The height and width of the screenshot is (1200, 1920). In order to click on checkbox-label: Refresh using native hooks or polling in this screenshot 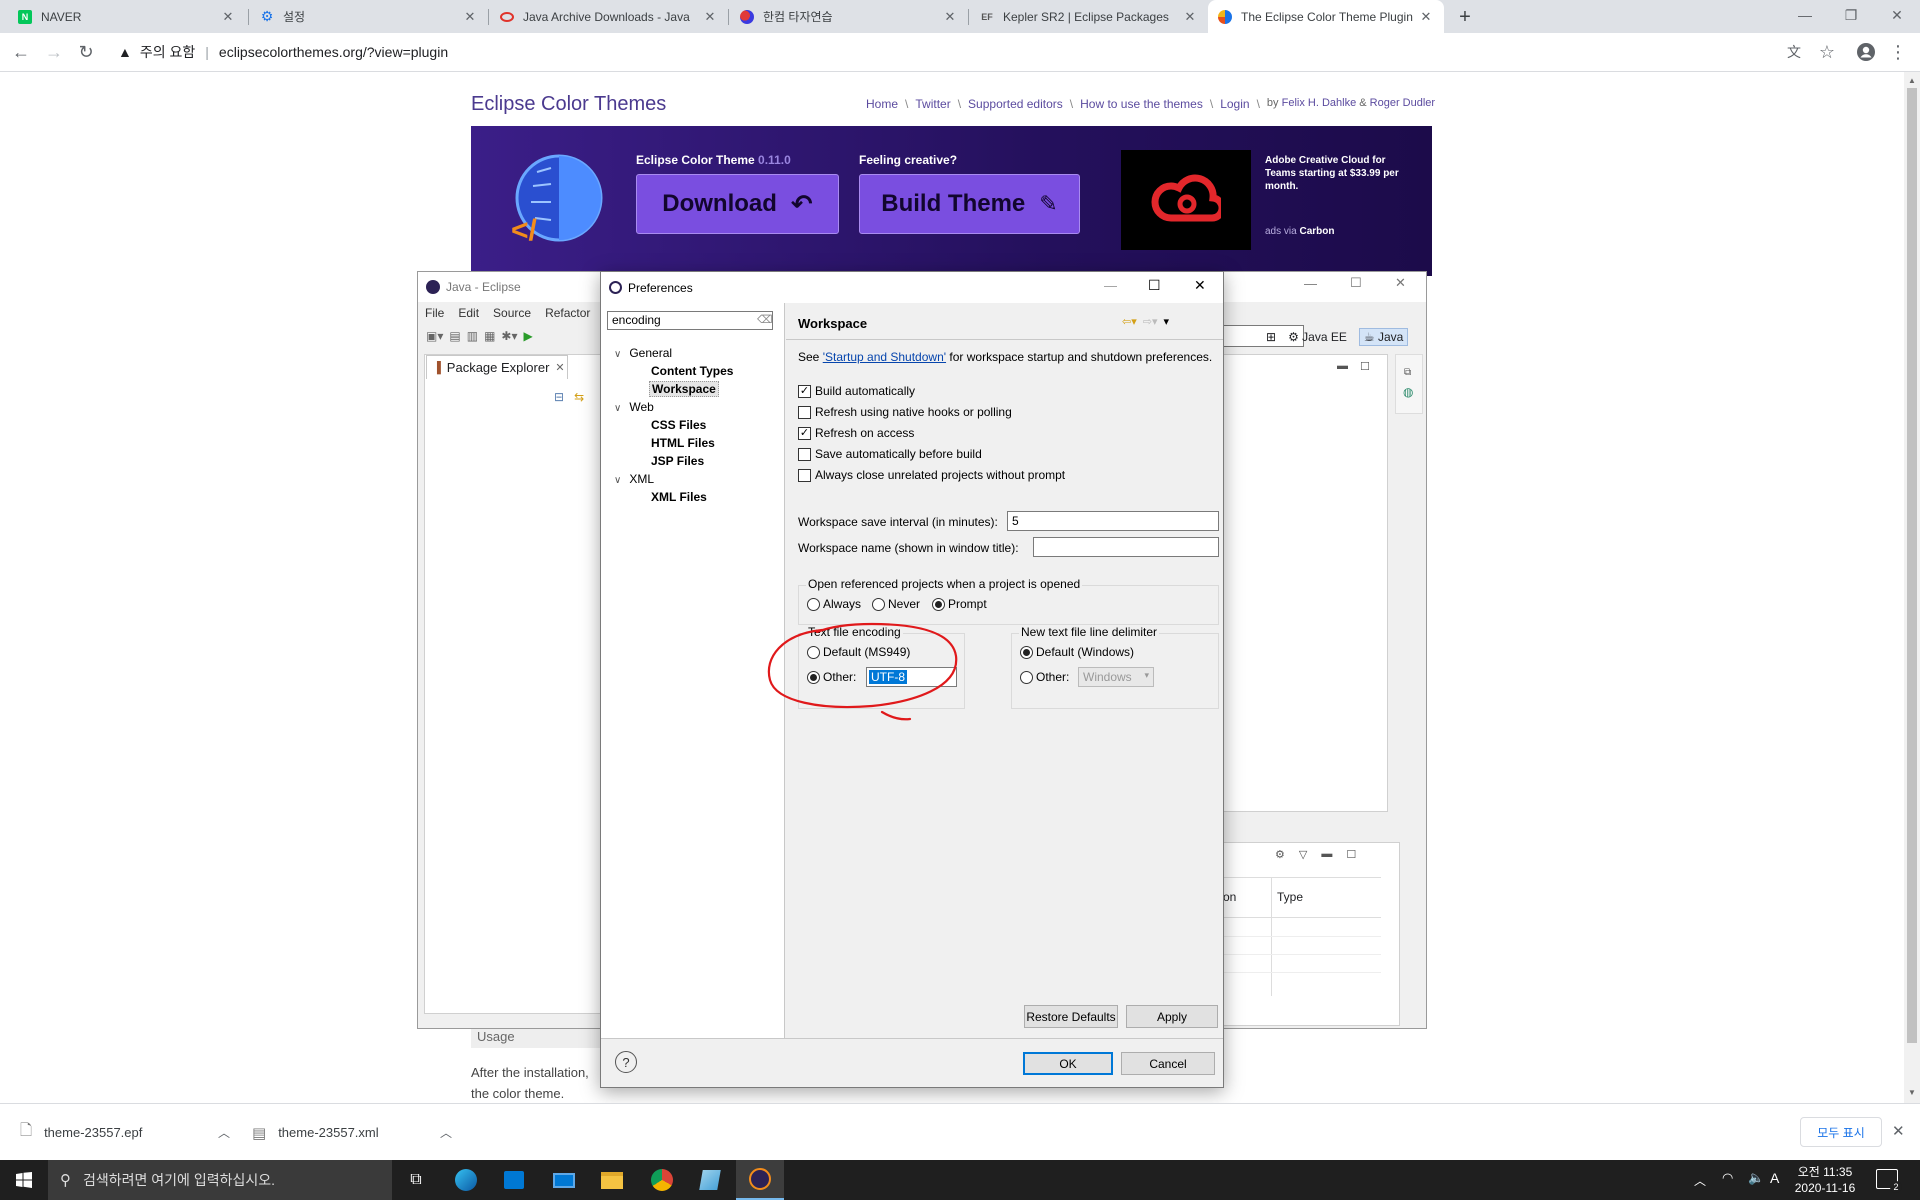, I will do `click(913, 412)`.